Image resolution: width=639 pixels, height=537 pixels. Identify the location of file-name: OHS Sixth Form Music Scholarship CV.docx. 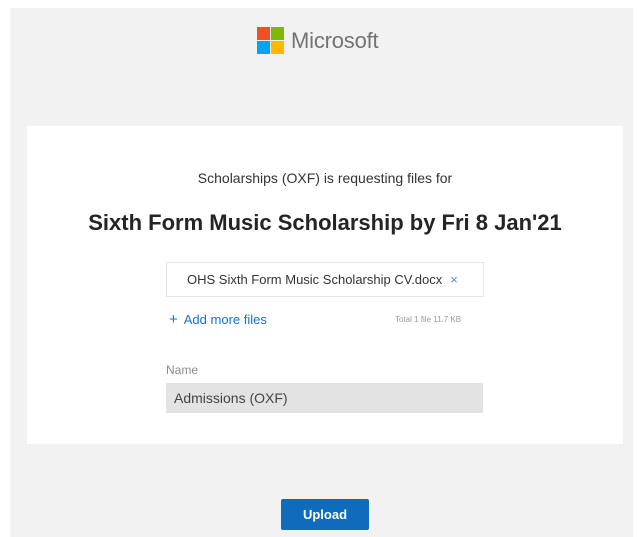
(315, 279).